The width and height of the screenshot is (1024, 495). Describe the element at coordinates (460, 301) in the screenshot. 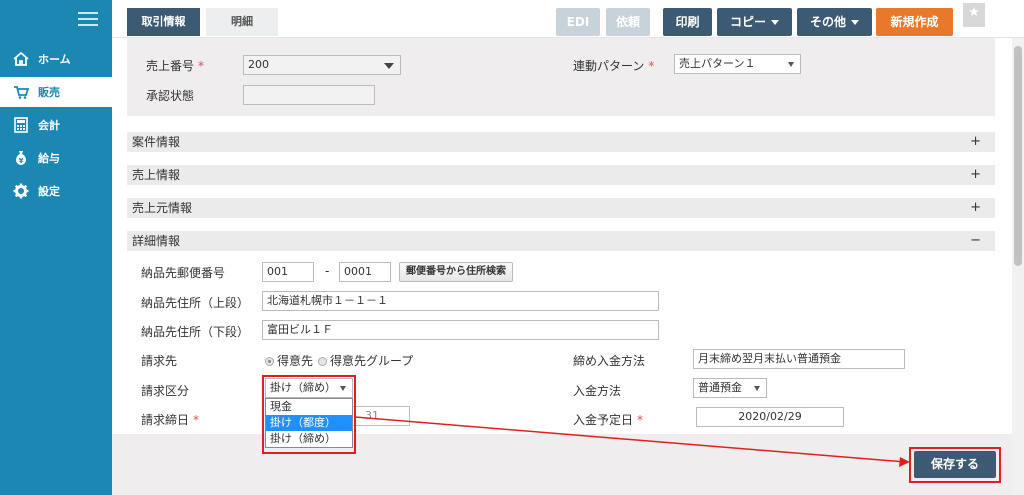

I see `address1-field: 北海道札幌市１－１－１` at that location.